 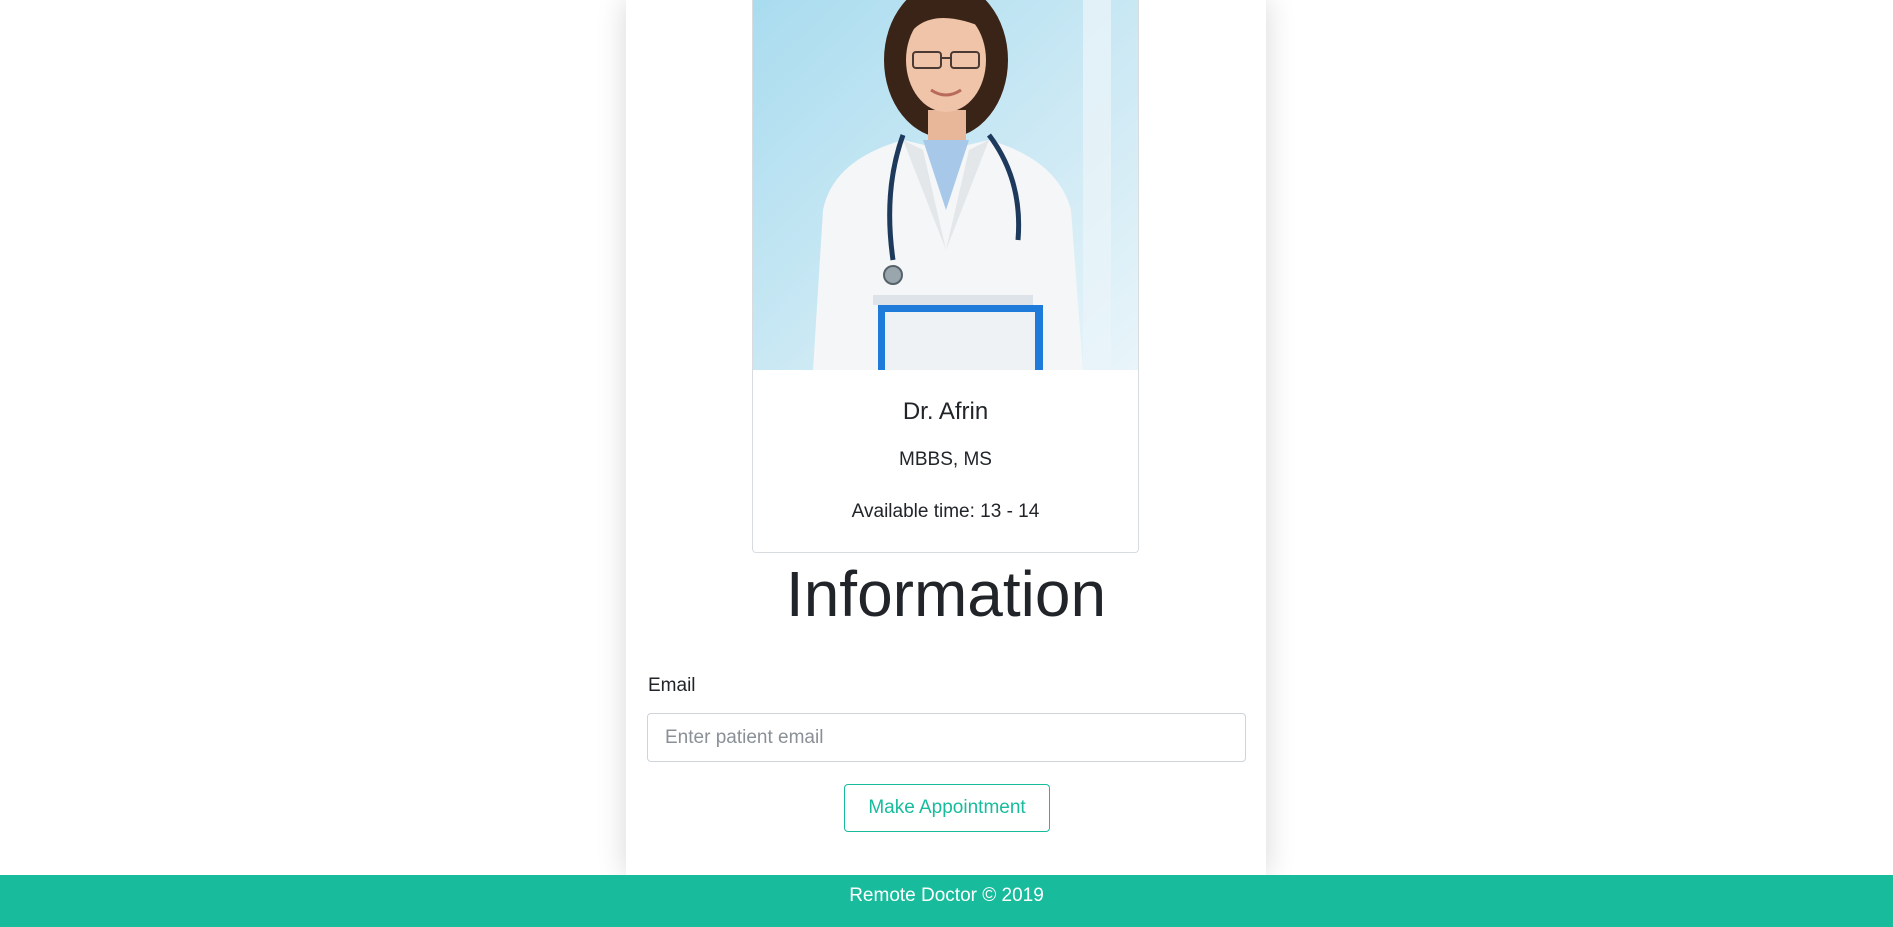 I want to click on doctor-degree: MBBS, MS, so click(x=945, y=459).